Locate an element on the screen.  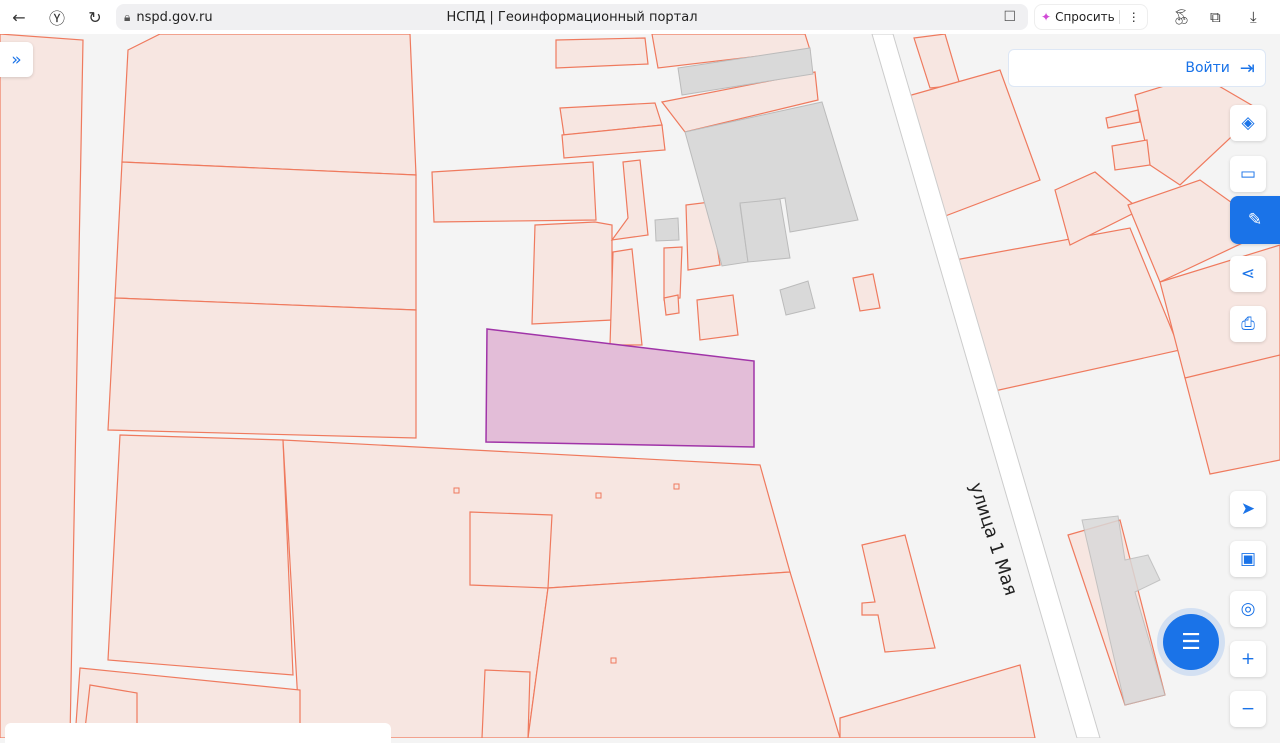
ruler-button: ▭ is located at coordinates (1248, 174).